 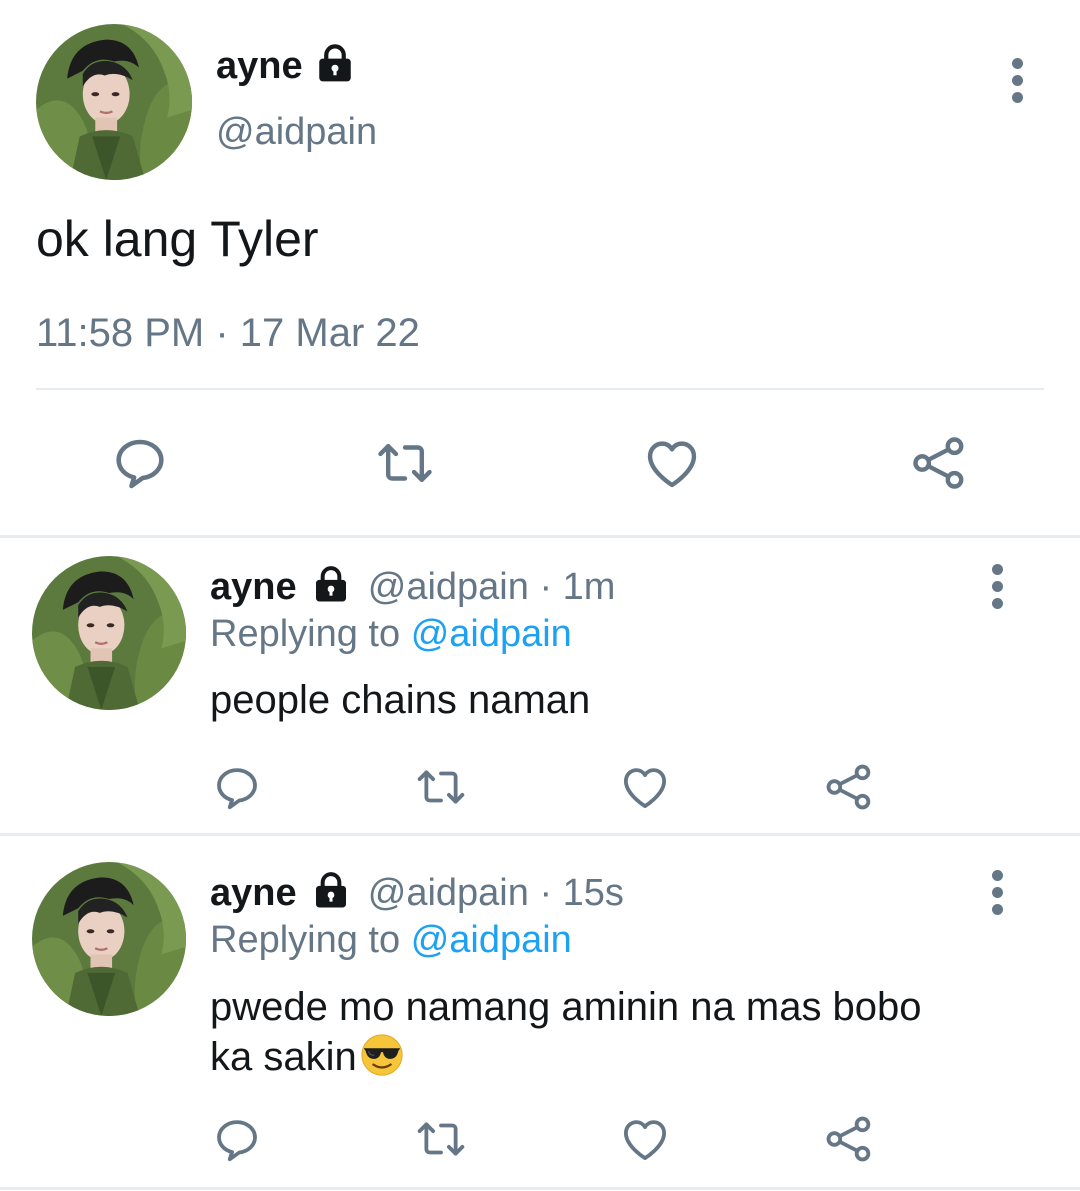 What do you see at coordinates (581, 893) in the screenshot?
I see `relative-time: · 15s` at bounding box center [581, 893].